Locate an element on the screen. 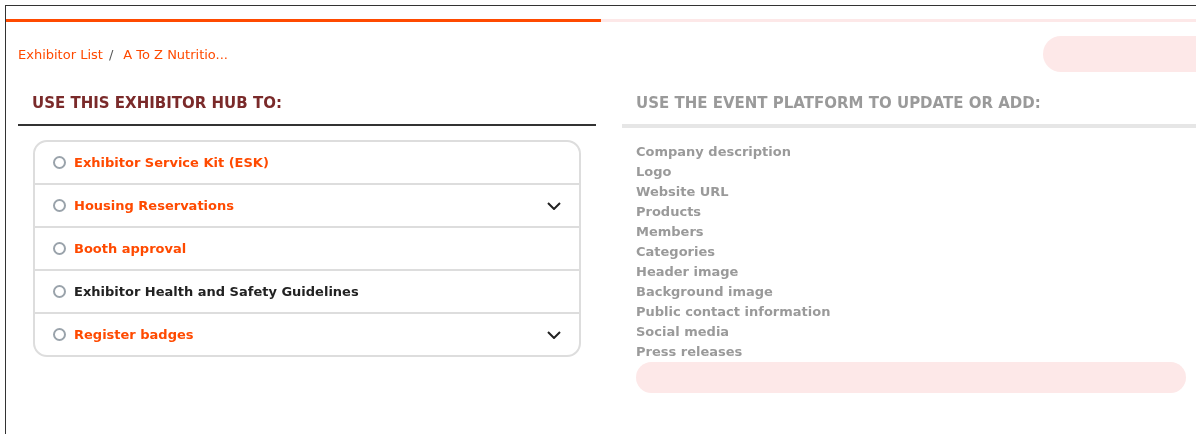 The width and height of the screenshot is (1196, 434). task-link: Register badges is located at coordinates (310, 334).